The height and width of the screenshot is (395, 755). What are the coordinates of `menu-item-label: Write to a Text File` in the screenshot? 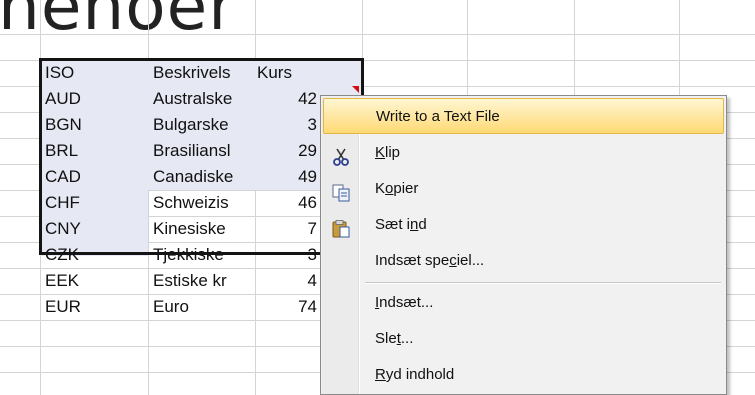 It's located at (438, 116).